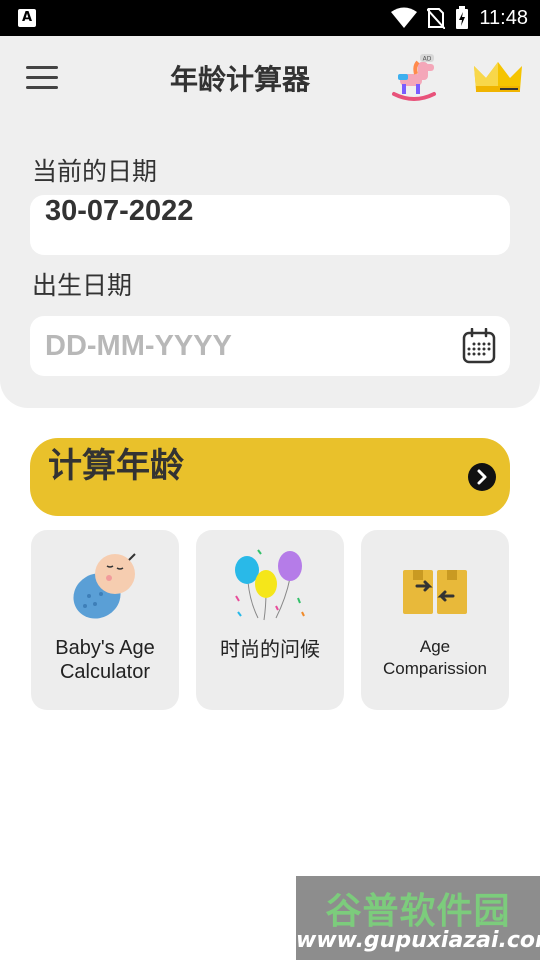 The width and height of the screenshot is (540, 960). I want to click on notification-icon: A, so click(27, 18).